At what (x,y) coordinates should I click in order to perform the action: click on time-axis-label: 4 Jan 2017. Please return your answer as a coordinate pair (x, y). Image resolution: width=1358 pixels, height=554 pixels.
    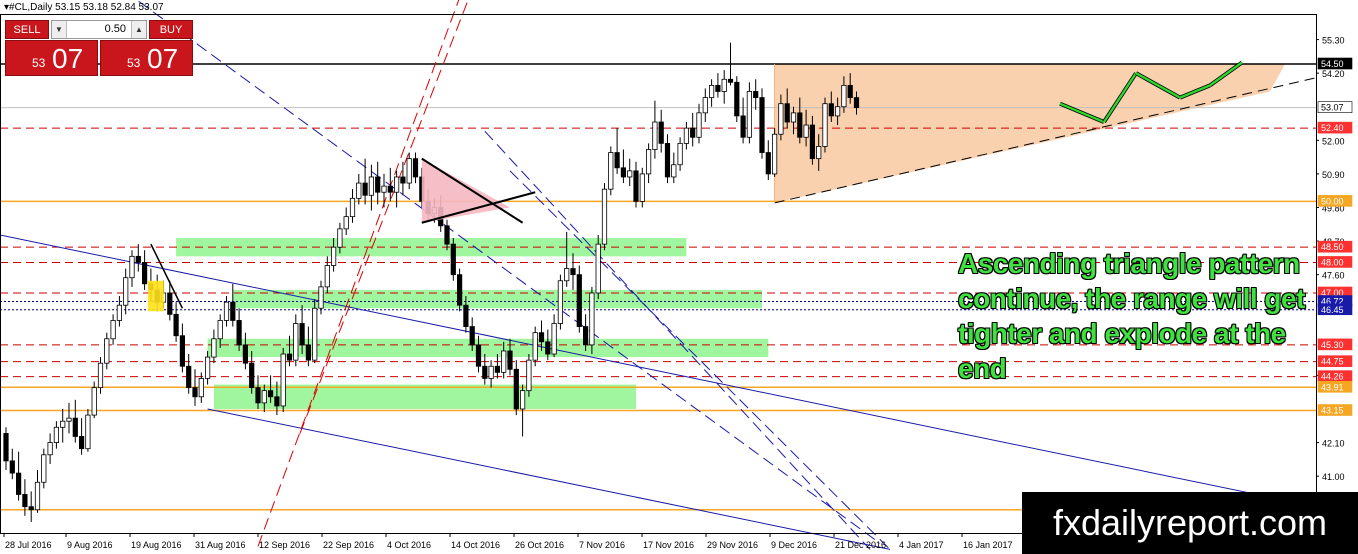
    Looking at the image, I should click on (921, 545).